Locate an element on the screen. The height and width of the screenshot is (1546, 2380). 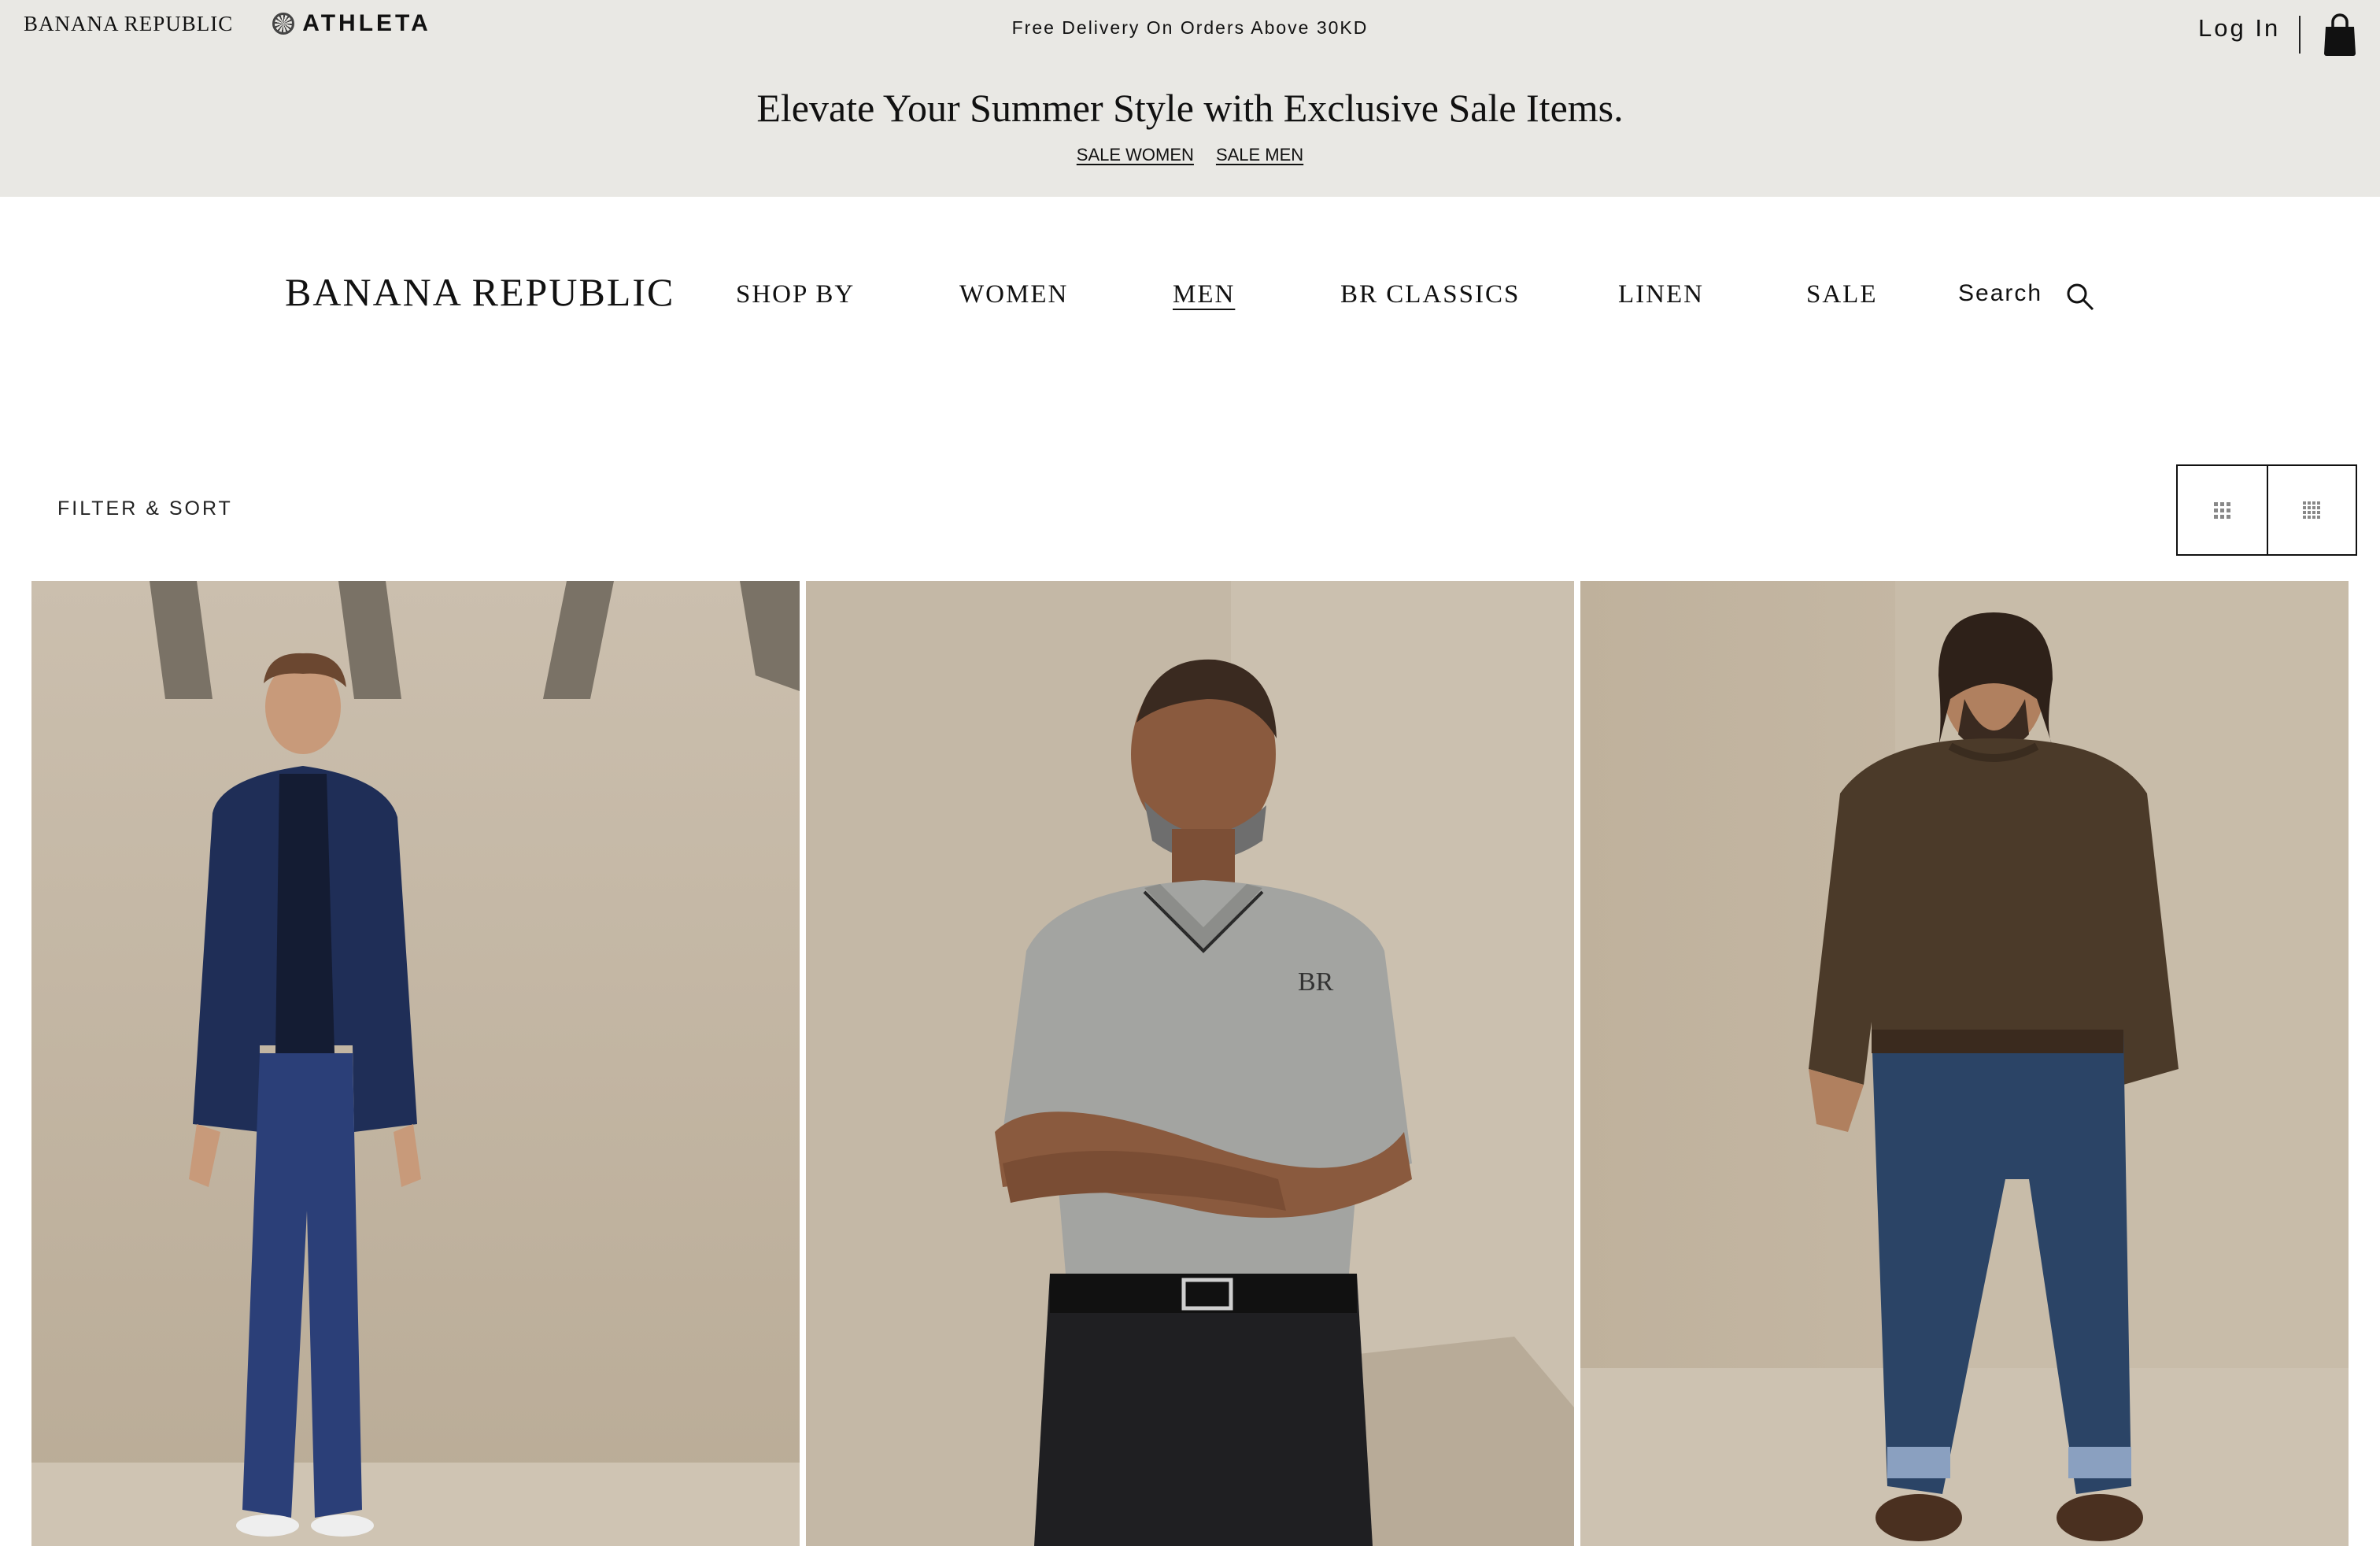
nav-item-men: MEN is located at coordinates (1204, 294).